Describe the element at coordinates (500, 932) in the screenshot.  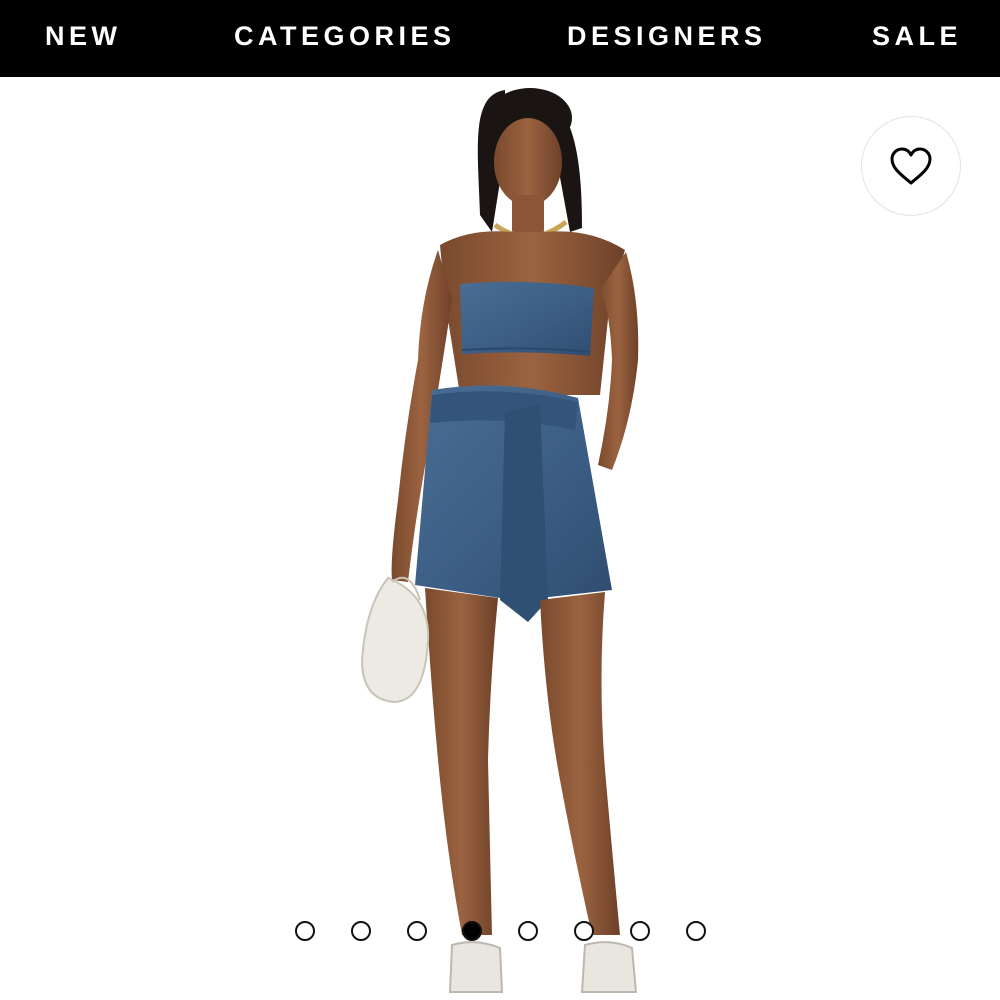
I see `carousel-dots` at that location.